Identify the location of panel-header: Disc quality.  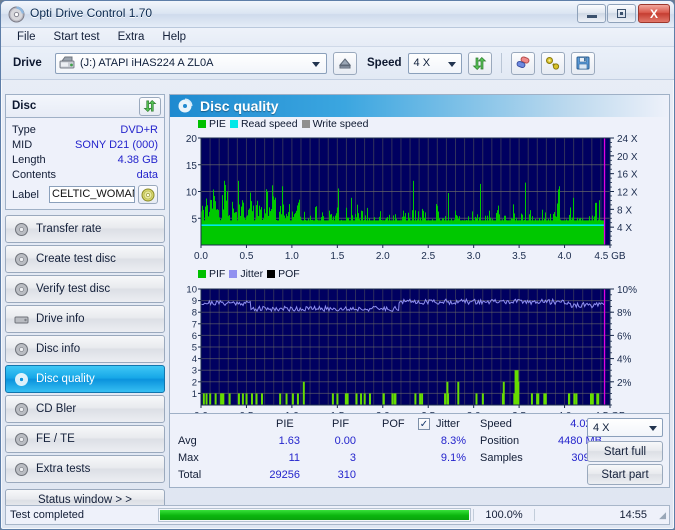
(419, 106).